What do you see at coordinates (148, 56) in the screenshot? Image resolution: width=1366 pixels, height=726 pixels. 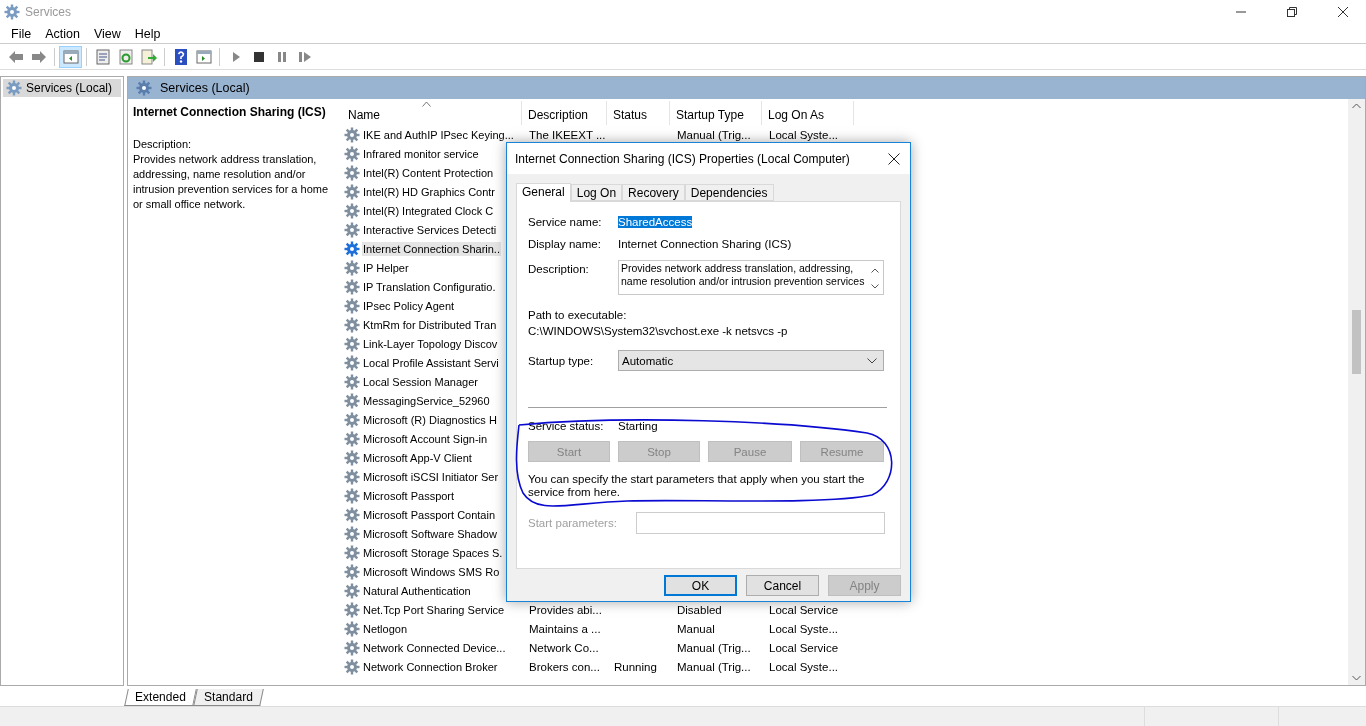 I see `export-list-icon` at bounding box center [148, 56].